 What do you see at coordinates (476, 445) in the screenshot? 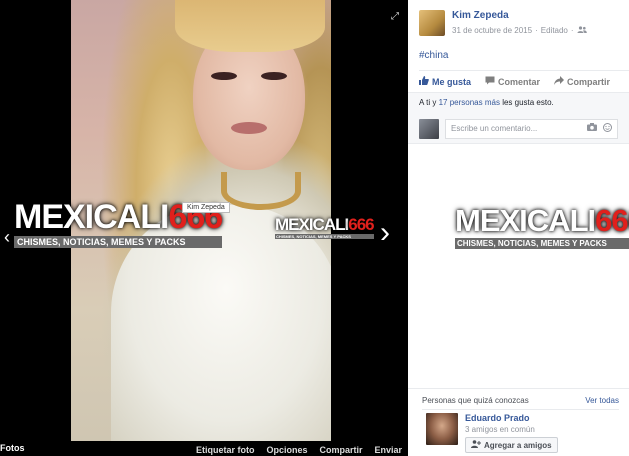
I see `add-friend-icon` at bounding box center [476, 445].